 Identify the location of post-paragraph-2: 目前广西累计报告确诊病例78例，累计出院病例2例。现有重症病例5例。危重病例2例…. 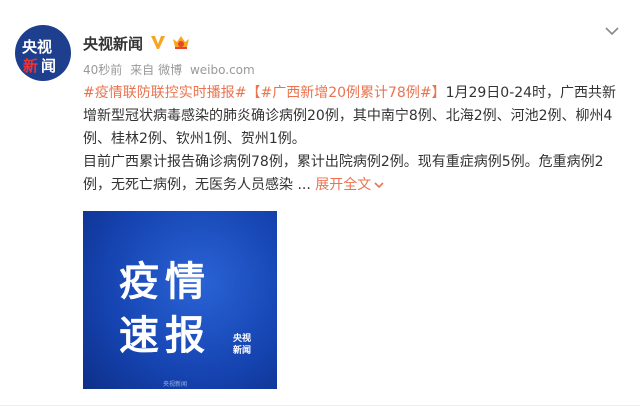
(353, 174).